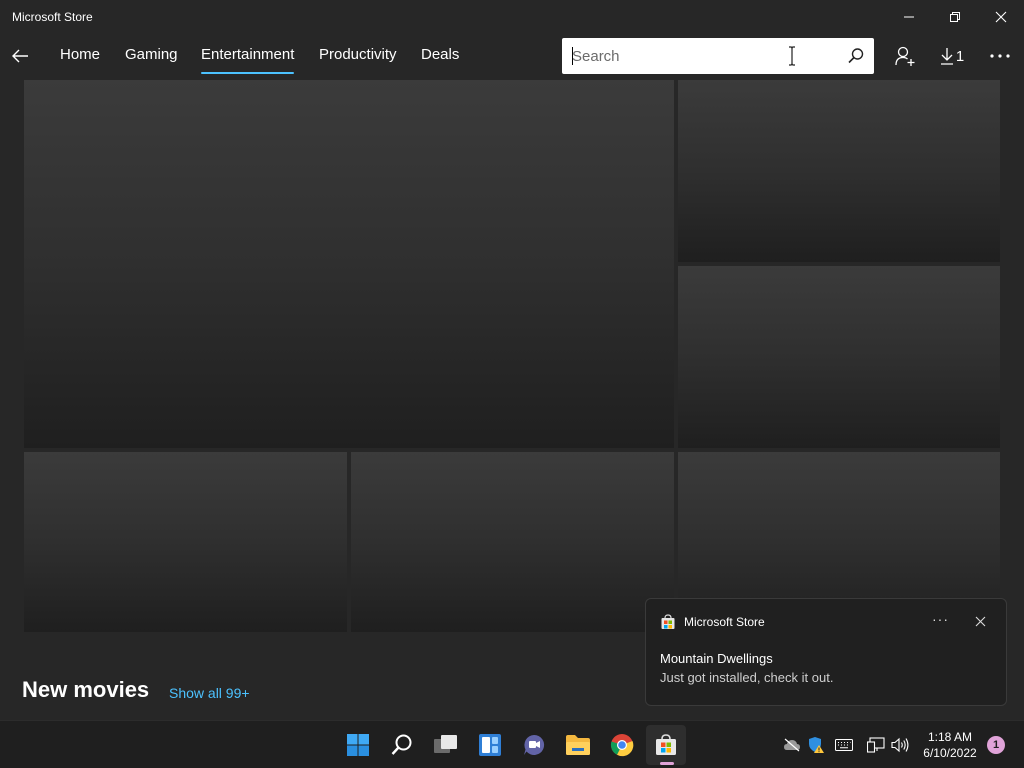  I want to click on toast-close-button, so click(980, 621).